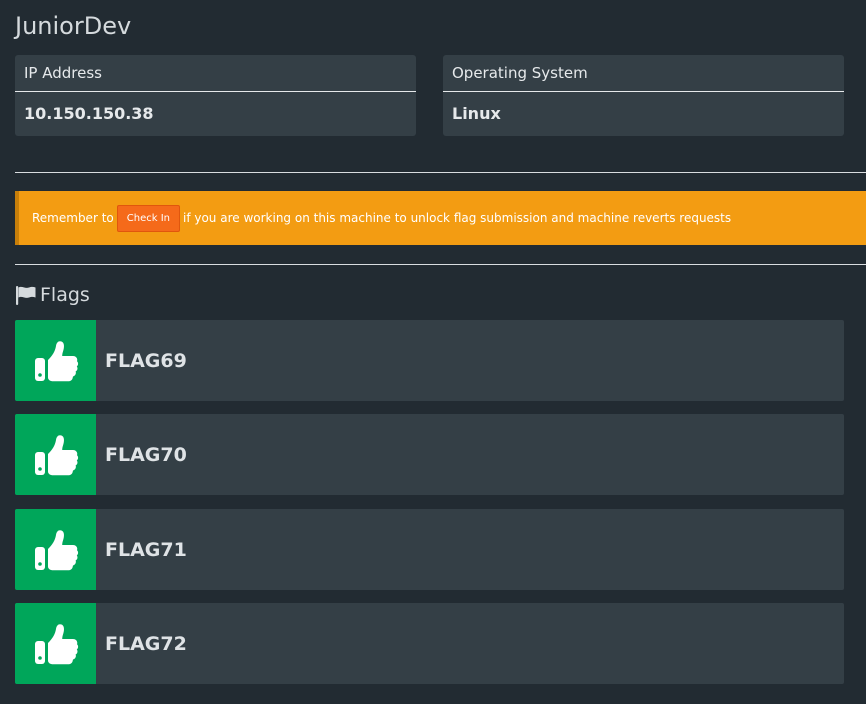 The image size is (866, 704). What do you see at coordinates (429, 360) in the screenshot?
I see `flag-card: FLAG69` at bounding box center [429, 360].